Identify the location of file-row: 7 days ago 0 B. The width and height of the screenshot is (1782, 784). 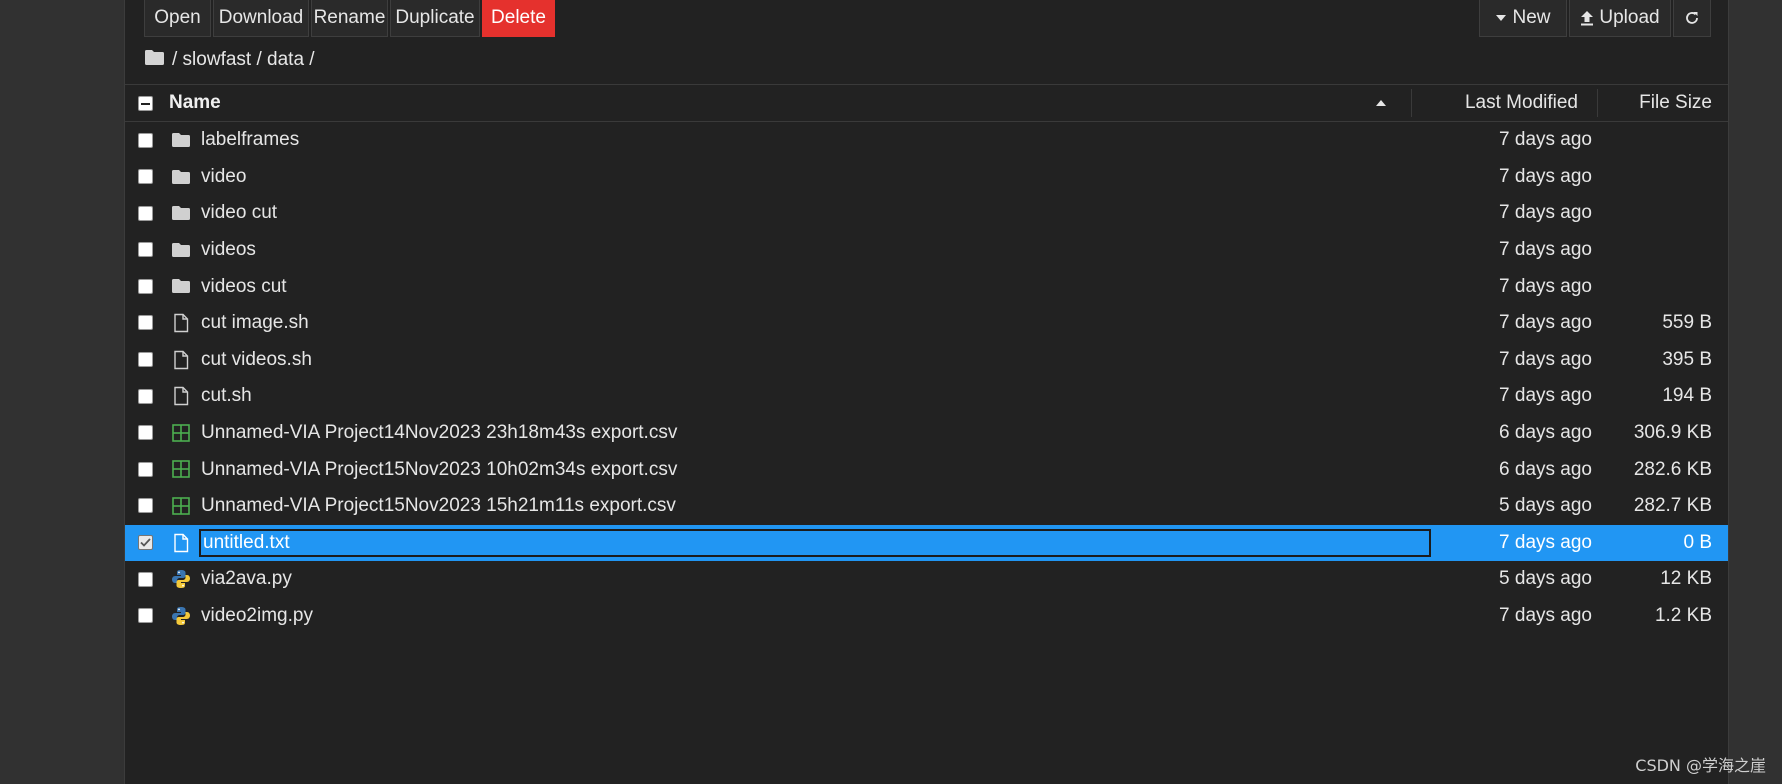
(926, 543).